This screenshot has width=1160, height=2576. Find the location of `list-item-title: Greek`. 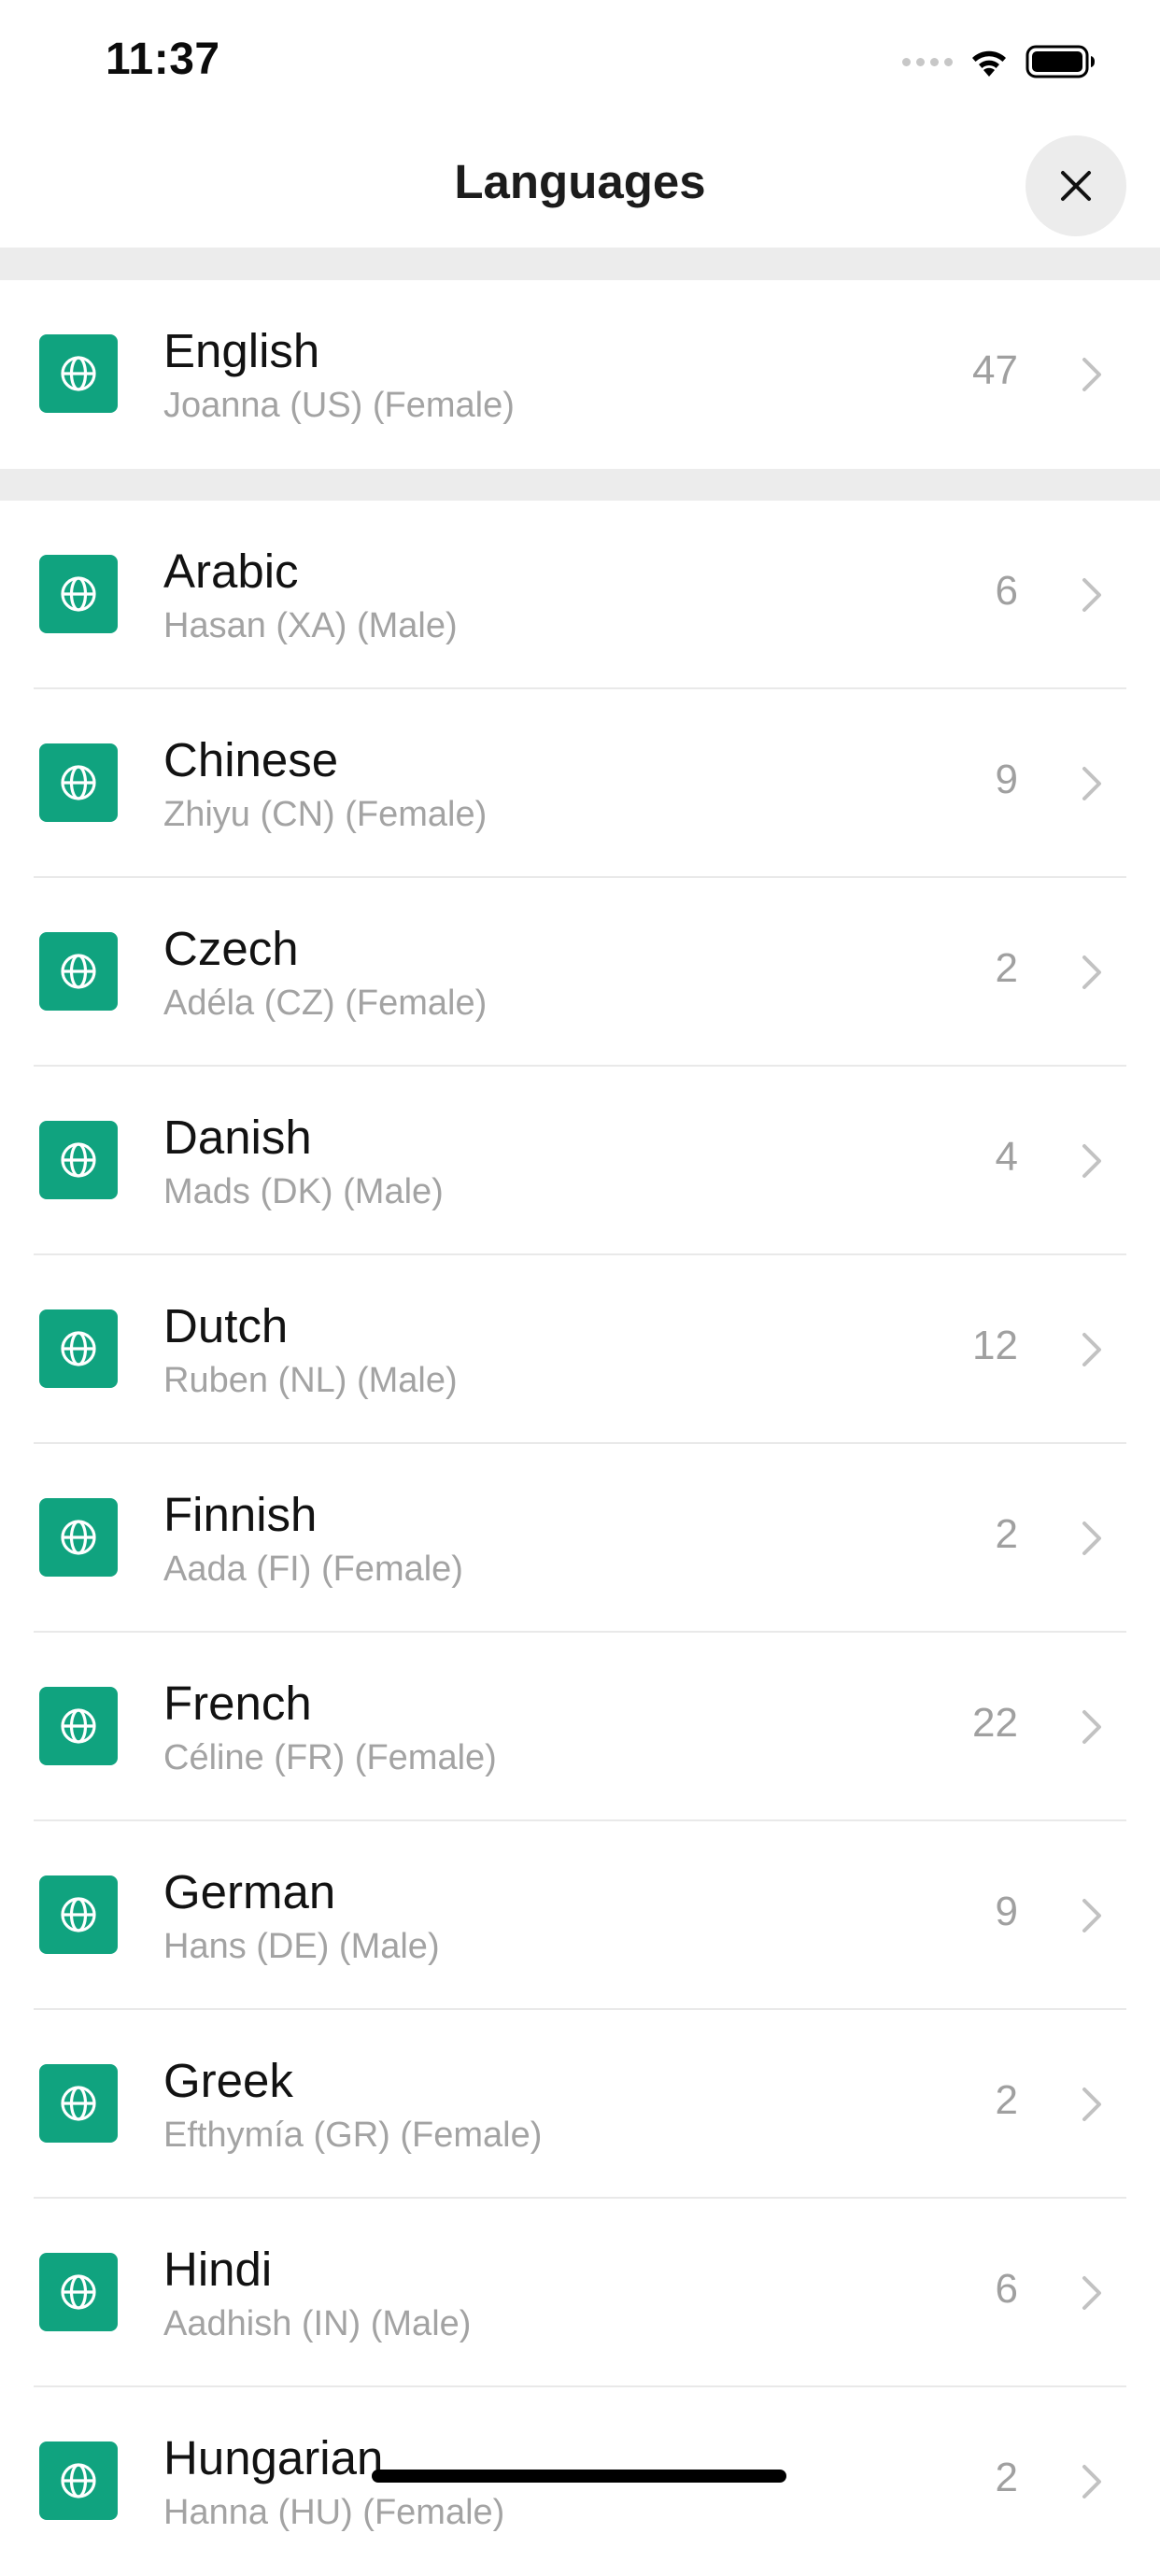

list-item-title: Greek is located at coordinates (228, 2080).